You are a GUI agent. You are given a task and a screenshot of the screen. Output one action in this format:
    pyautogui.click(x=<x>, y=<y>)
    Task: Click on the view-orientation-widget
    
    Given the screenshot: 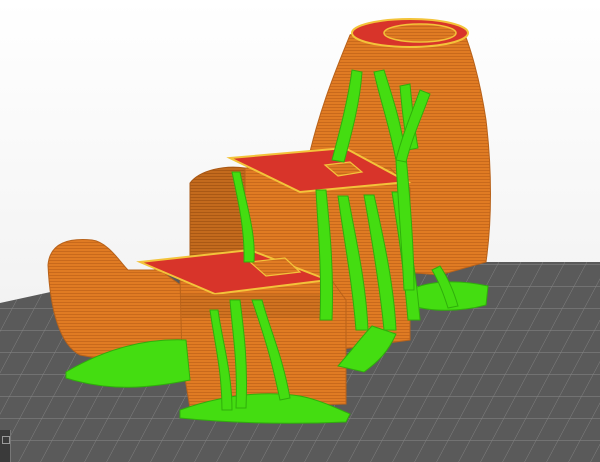 What is the action you would take?
    pyautogui.click(x=5, y=446)
    